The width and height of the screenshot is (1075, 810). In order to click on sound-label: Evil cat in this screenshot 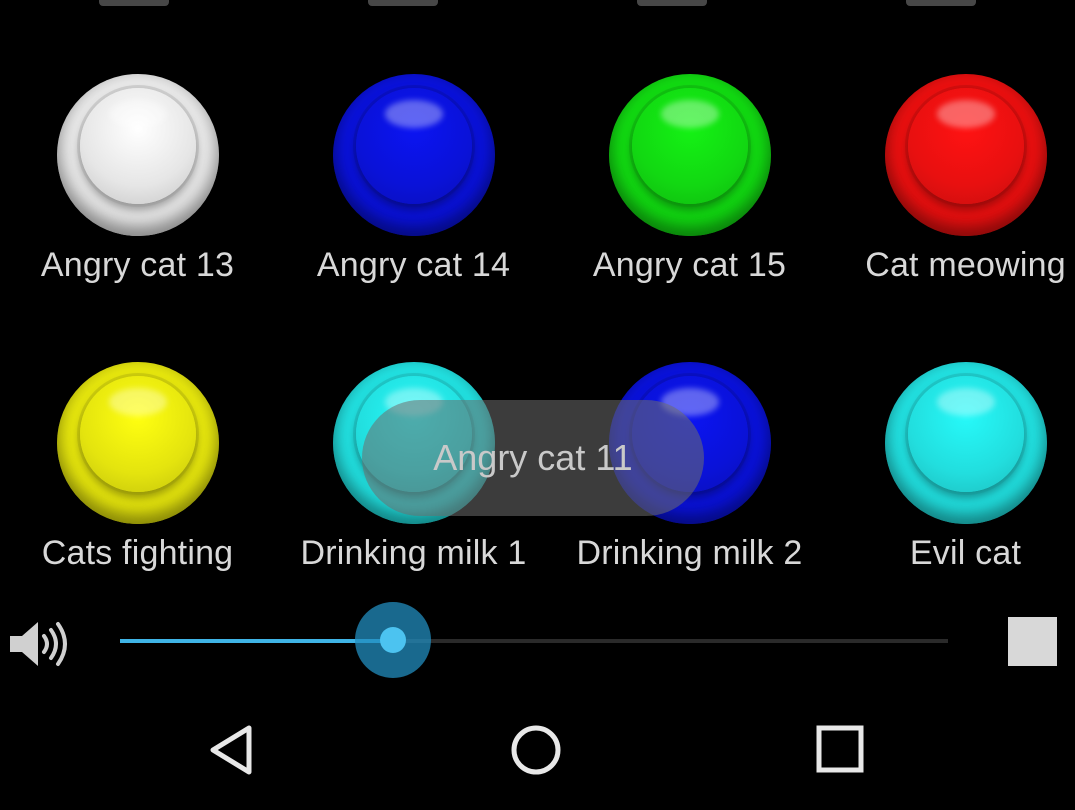, I will do `click(965, 553)`.